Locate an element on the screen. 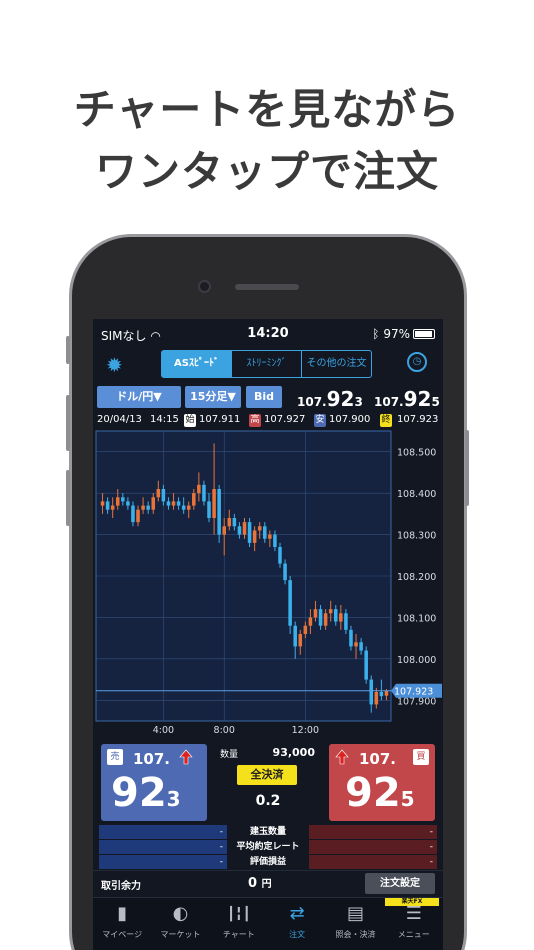 Image resolution: width=534 pixels, height=950 pixels. earpiece-speaker is located at coordinates (267, 287).